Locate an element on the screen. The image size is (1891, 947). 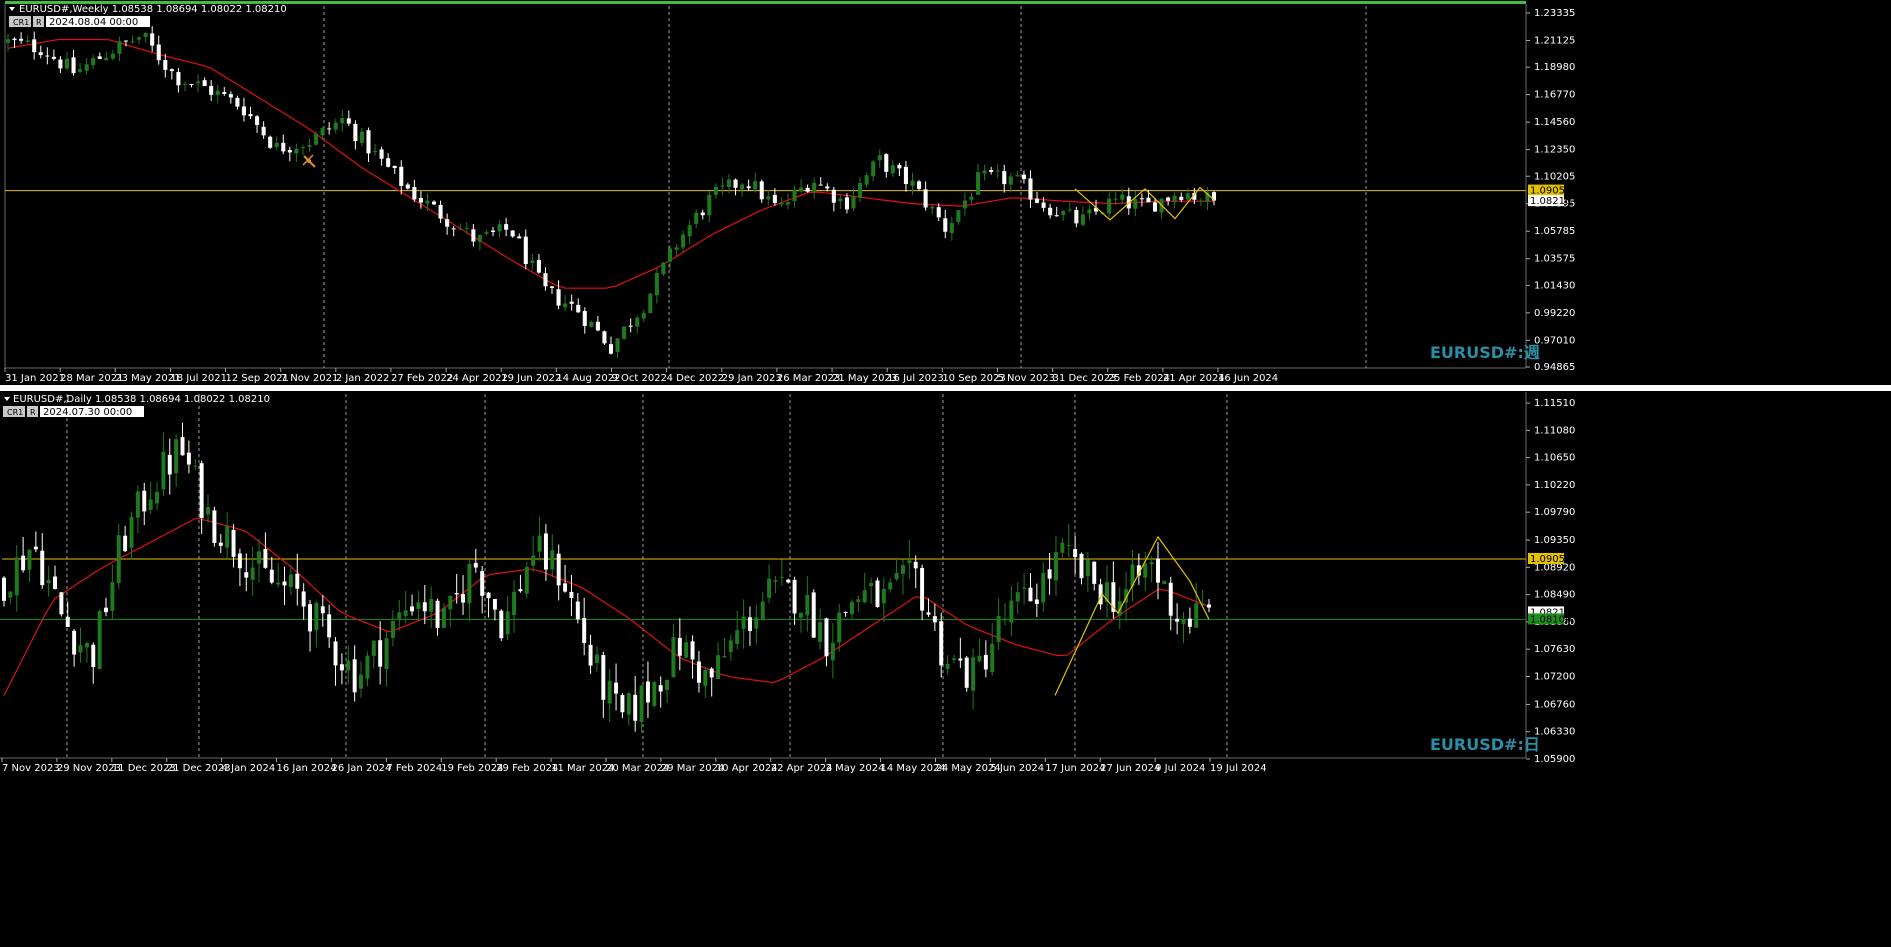
panel-separator is located at coordinates (945, 388).